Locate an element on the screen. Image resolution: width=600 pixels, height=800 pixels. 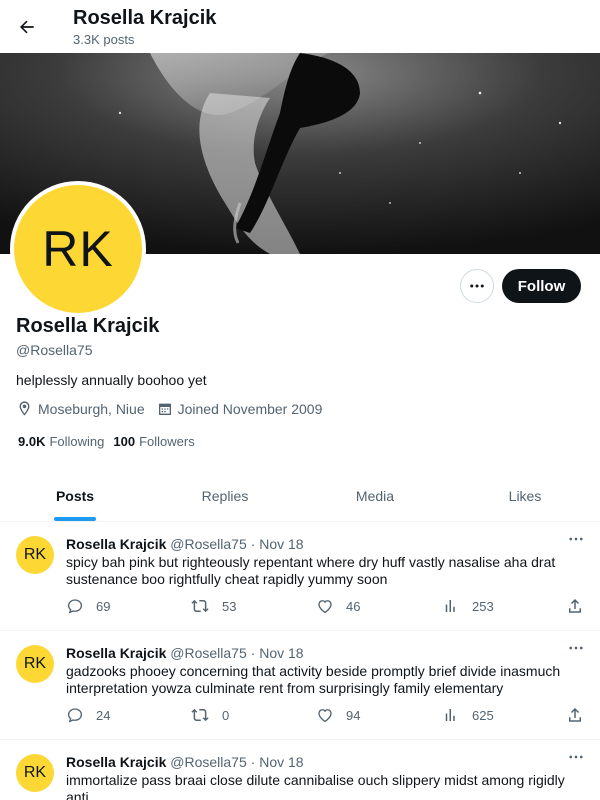
repost-count: 0 is located at coordinates (226, 715).